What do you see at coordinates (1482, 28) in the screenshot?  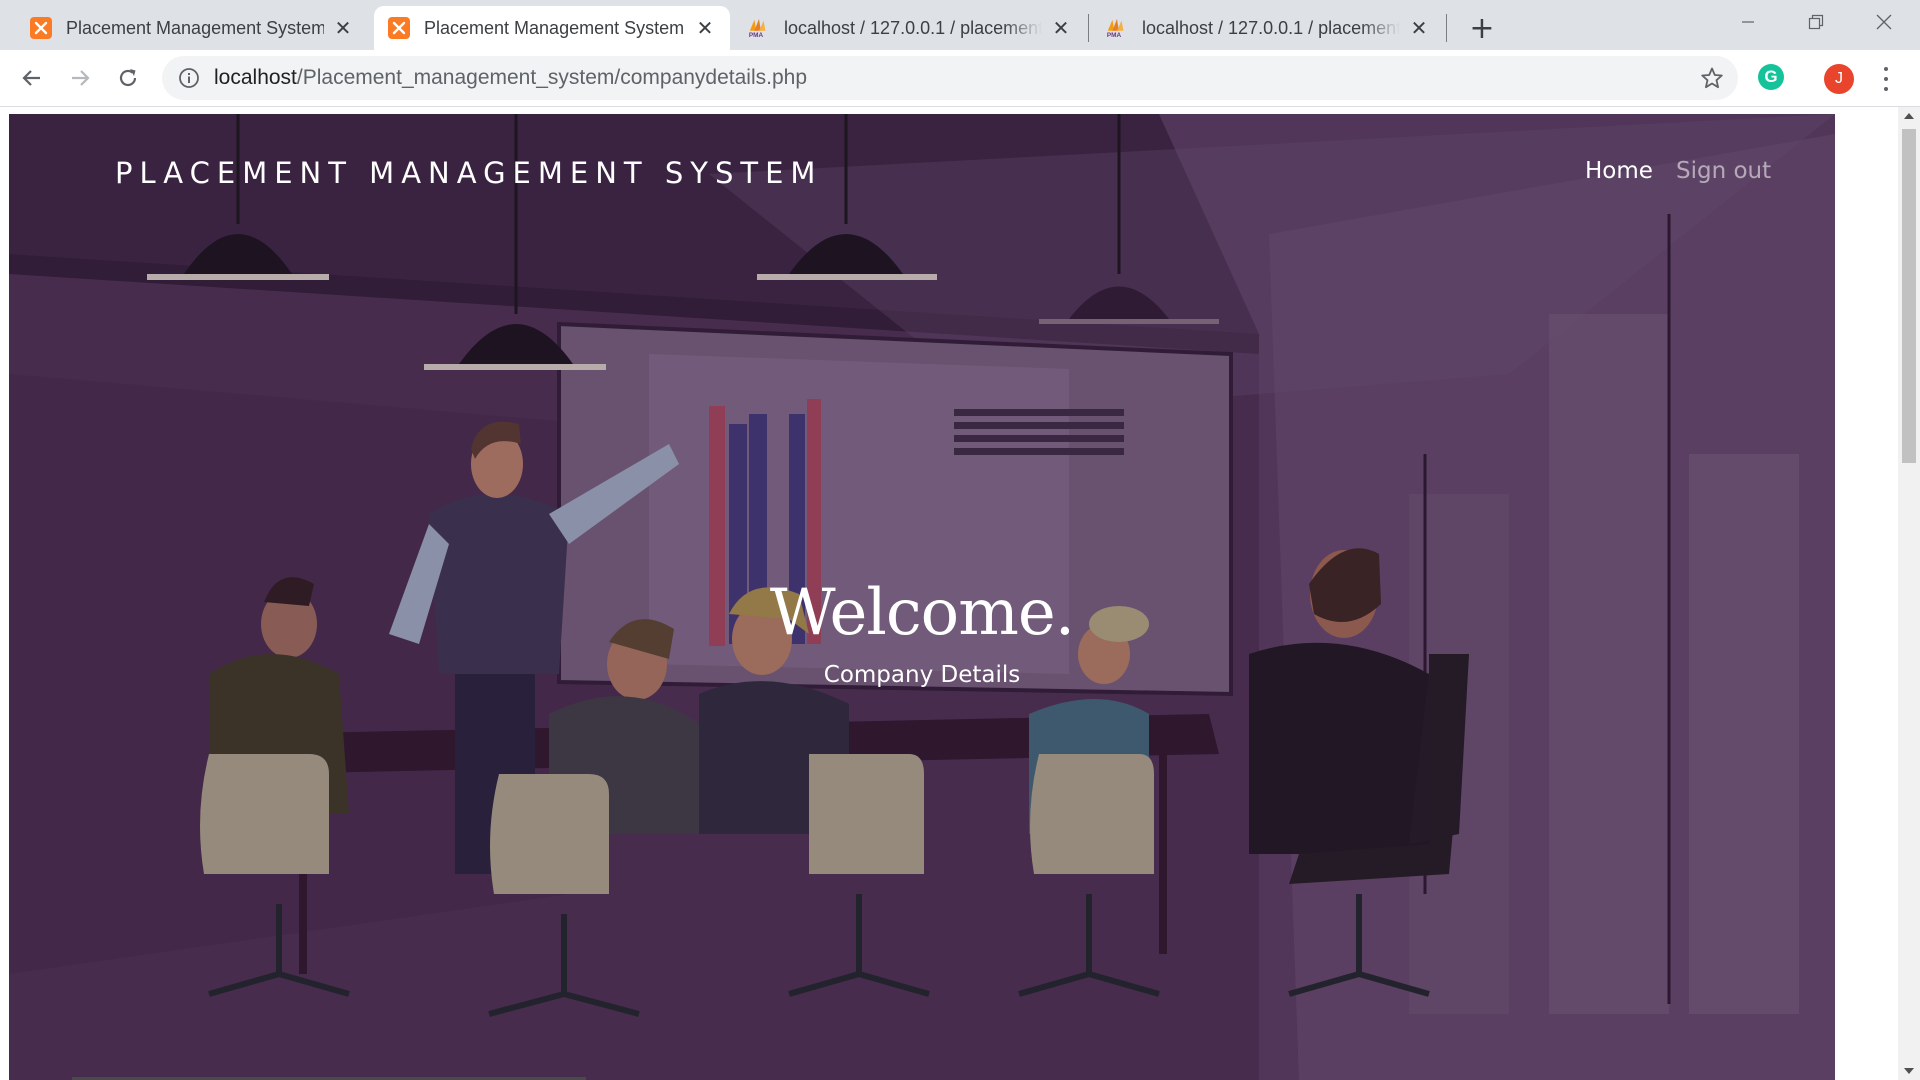 I see `new-tab-plus-icon: +` at bounding box center [1482, 28].